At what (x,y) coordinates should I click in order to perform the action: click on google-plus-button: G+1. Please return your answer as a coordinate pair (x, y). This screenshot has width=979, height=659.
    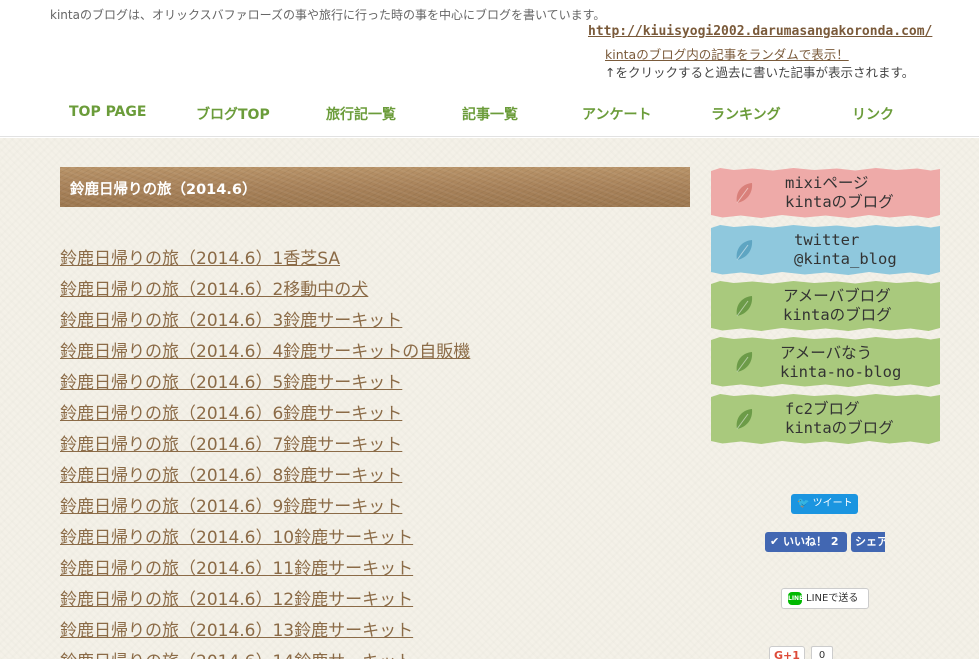
    Looking at the image, I should click on (787, 652).